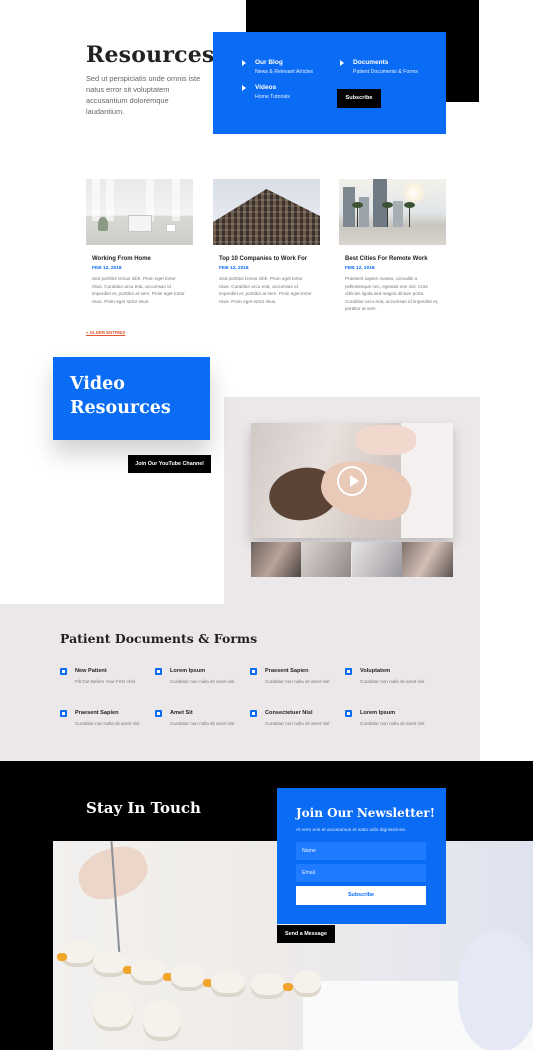 The width and height of the screenshot is (533, 1050). I want to click on nav-item-our-blog: Our Blog News & Relevant Articles, so click(277, 67).